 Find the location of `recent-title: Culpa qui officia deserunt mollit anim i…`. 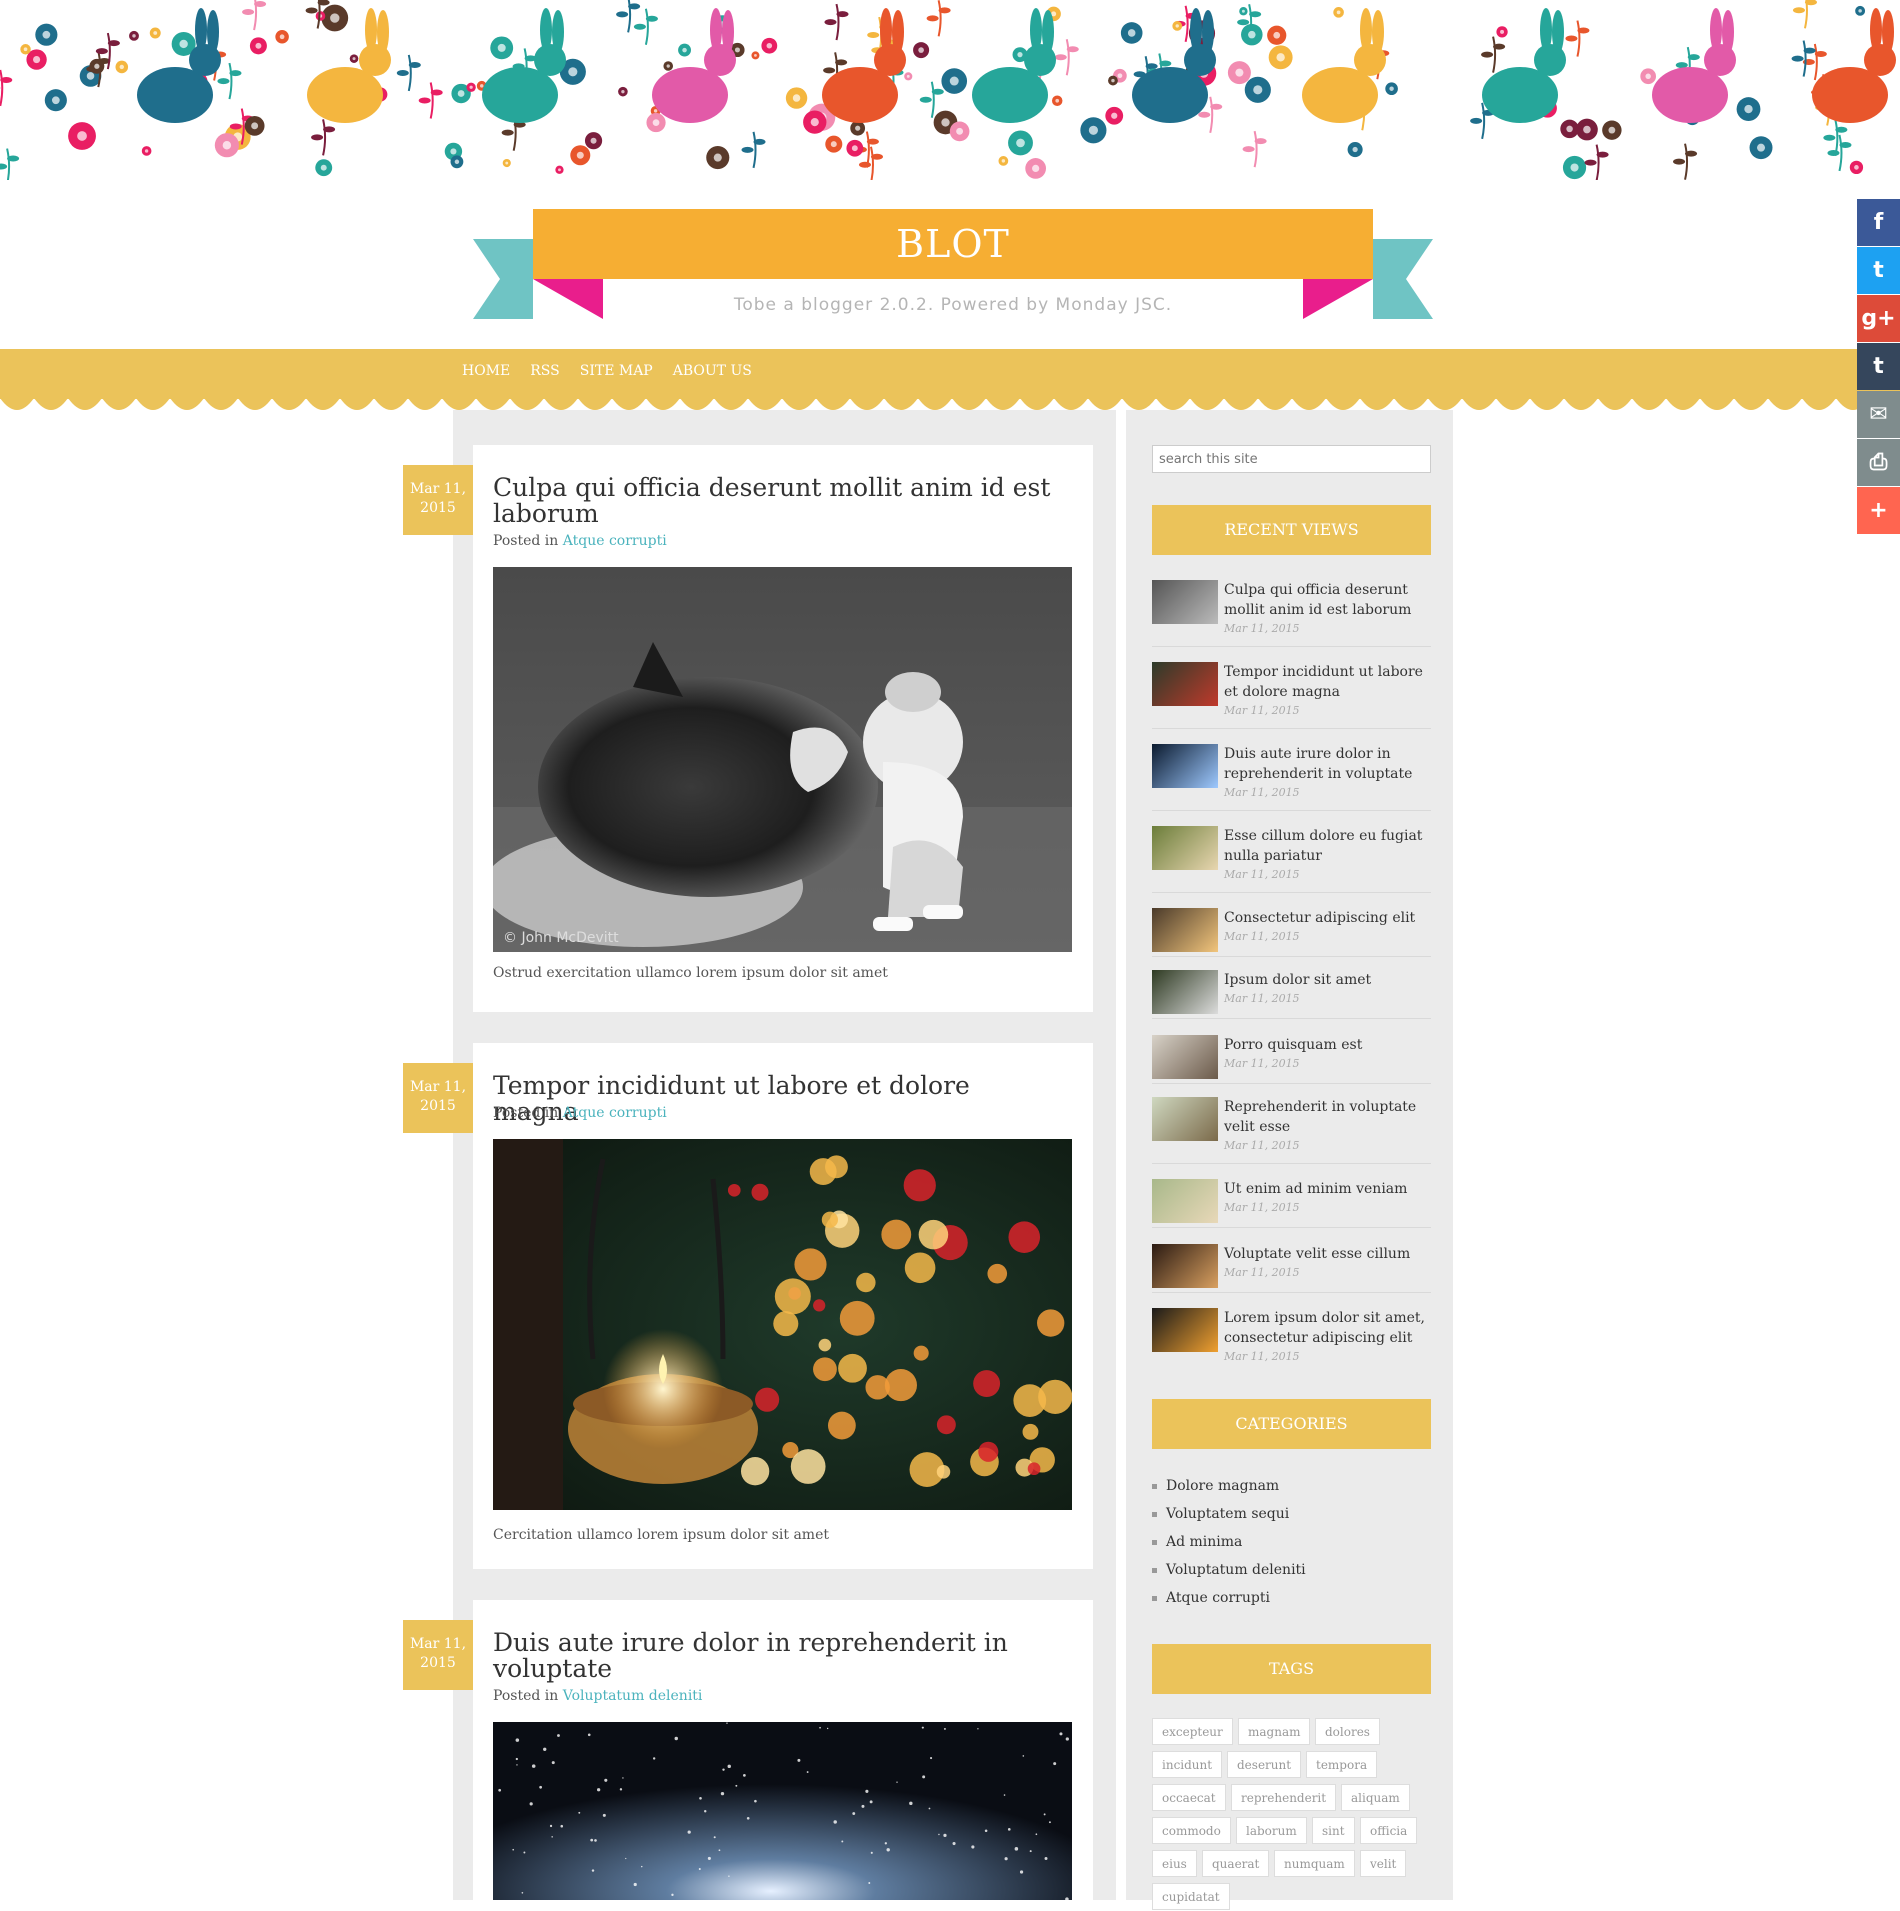

recent-title: Culpa qui officia deserunt mollit anim i… is located at coordinates (1326, 600).